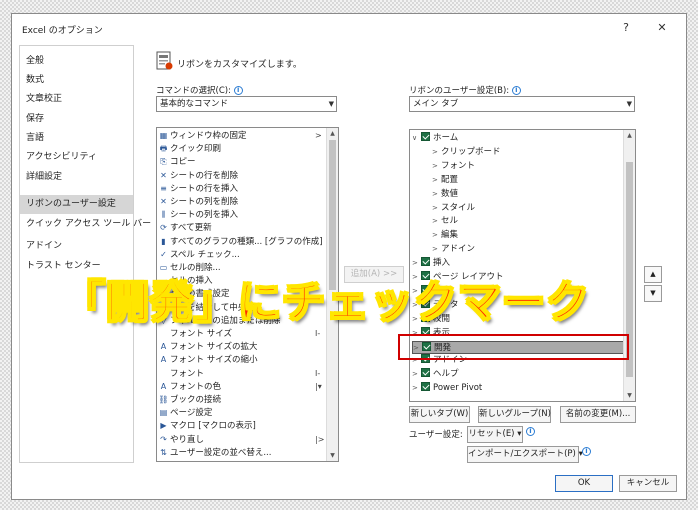 This screenshot has width=698, height=510. Describe the element at coordinates (629, 104) in the screenshot. I see `chevron-down-icon: ▼` at that location.